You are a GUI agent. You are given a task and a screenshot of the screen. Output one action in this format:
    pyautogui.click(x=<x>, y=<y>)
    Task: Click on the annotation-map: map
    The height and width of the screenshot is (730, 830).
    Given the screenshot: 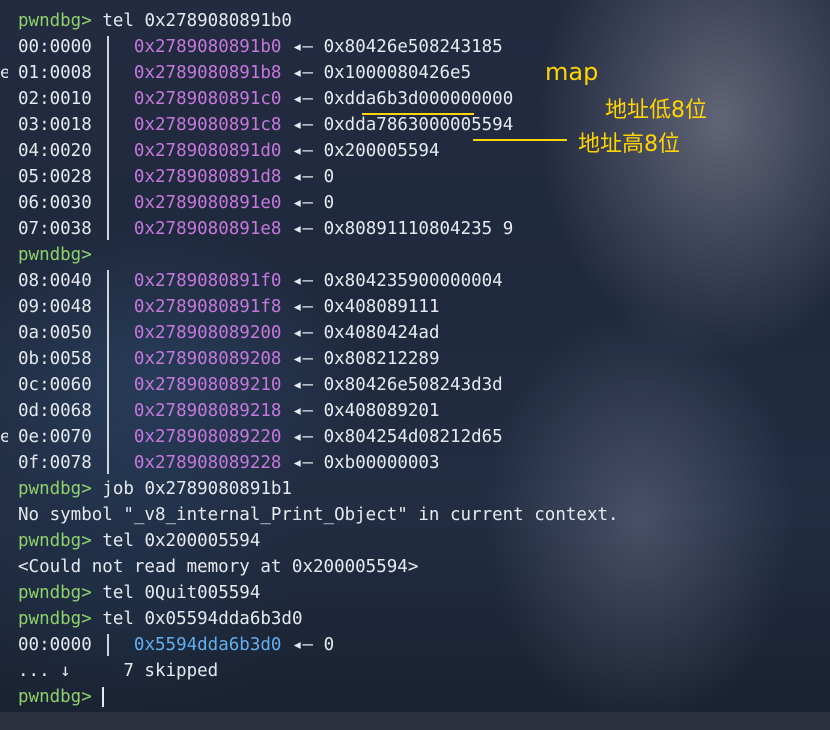 What is the action you would take?
    pyautogui.click(x=572, y=72)
    